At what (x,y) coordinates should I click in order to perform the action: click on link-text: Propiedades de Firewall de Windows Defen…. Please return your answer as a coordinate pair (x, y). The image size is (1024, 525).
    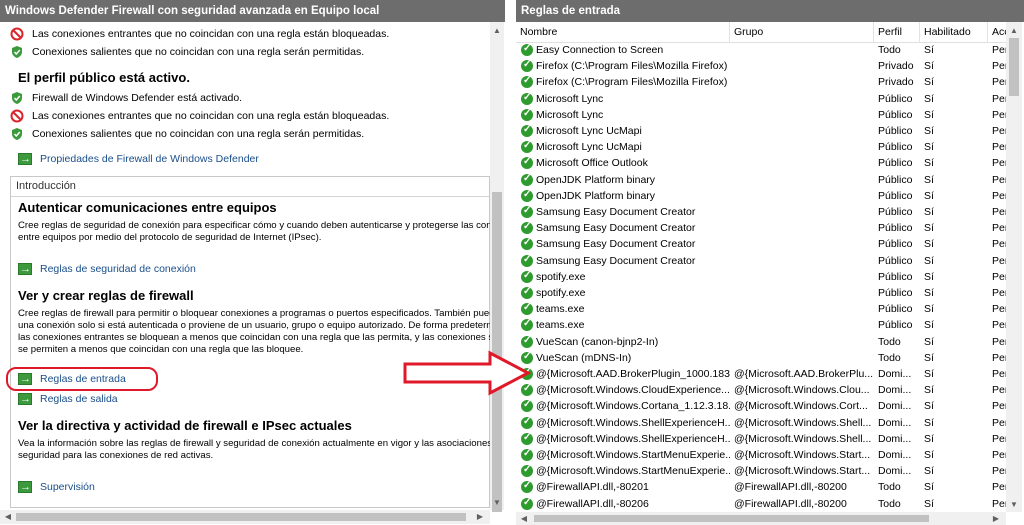
    Looking at the image, I should click on (149, 159).